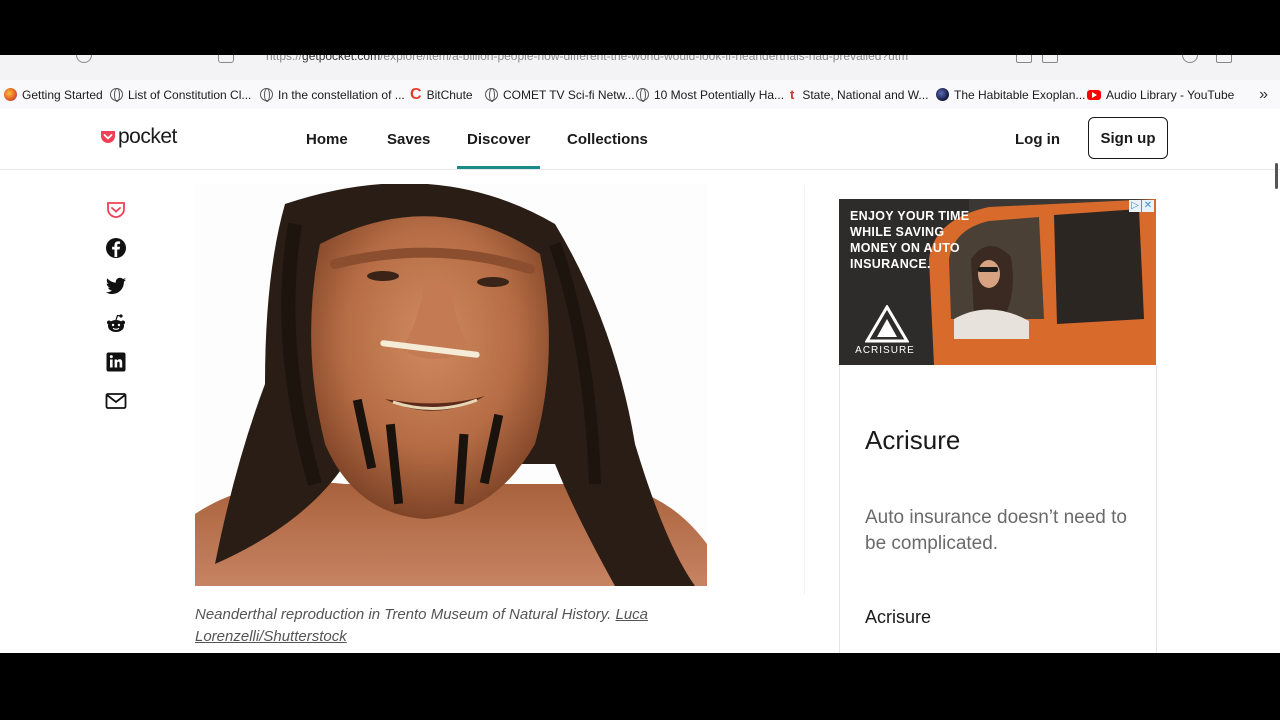  What do you see at coordinates (116, 248) in the screenshot?
I see `facebook-icon` at bounding box center [116, 248].